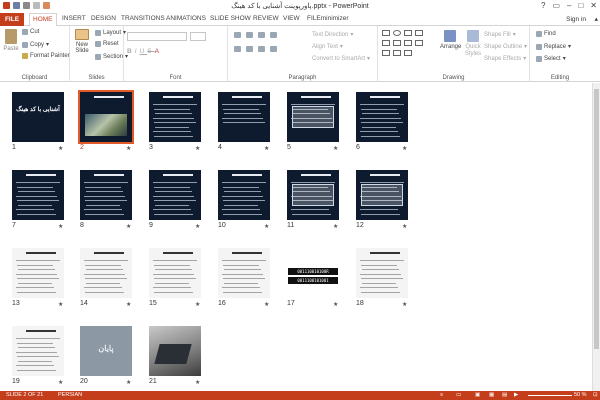 This screenshot has width=600, height=400. What do you see at coordinates (473, 44) in the screenshot?
I see `quick-styles-button: Quick Styles` at bounding box center [473, 44].